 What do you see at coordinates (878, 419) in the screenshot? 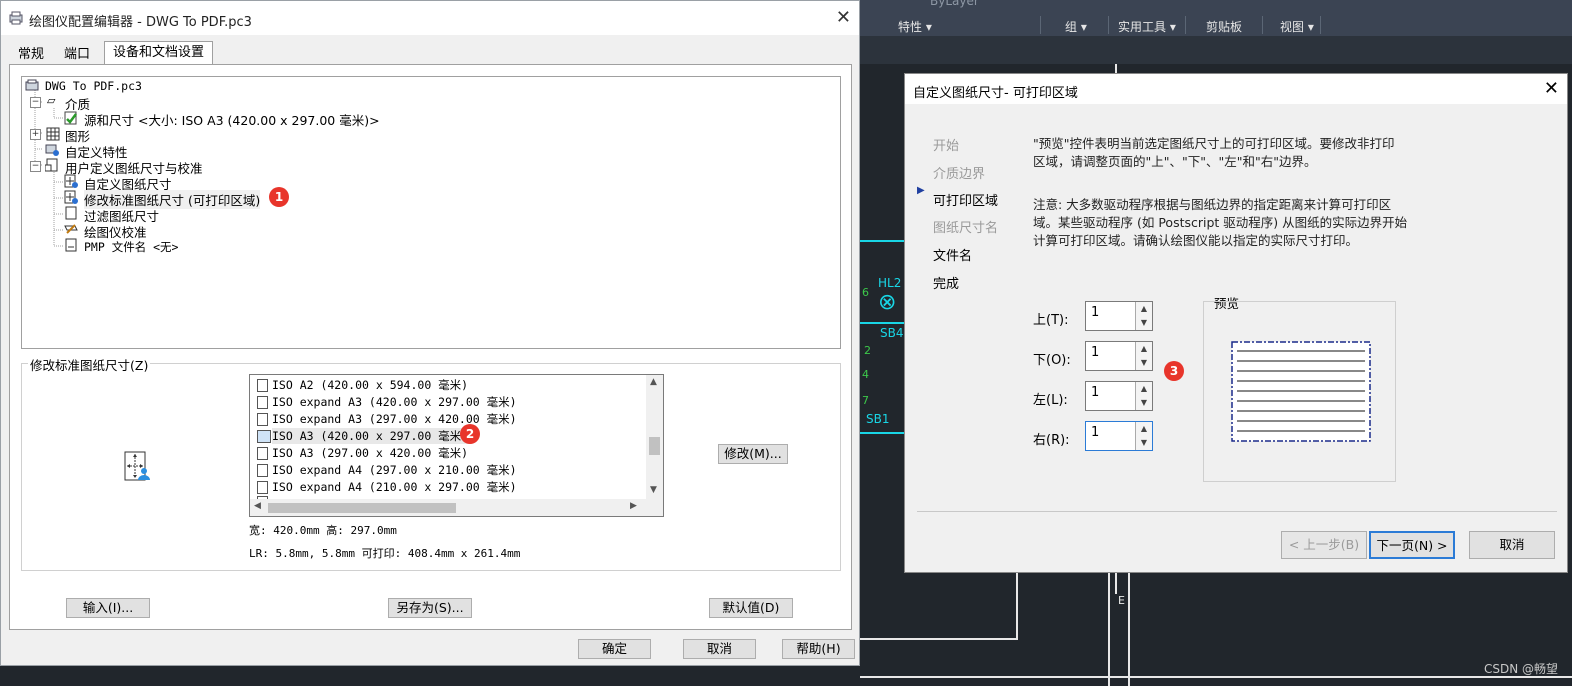
I see `label-sb1: SB1` at bounding box center [878, 419].